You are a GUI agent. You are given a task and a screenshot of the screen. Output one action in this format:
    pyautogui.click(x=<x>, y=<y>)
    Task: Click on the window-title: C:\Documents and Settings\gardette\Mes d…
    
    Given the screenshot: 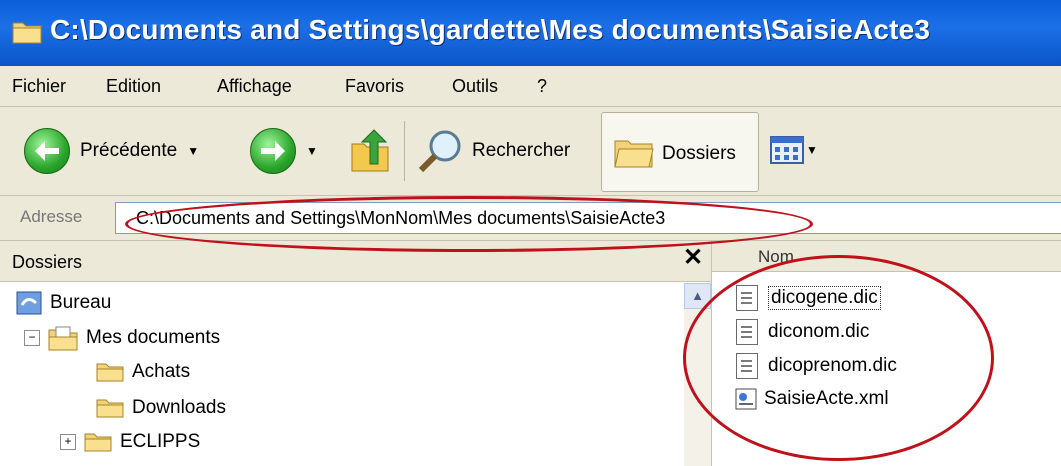 What is the action you would take?
    pyautogui.click(x=490, y=29)
    